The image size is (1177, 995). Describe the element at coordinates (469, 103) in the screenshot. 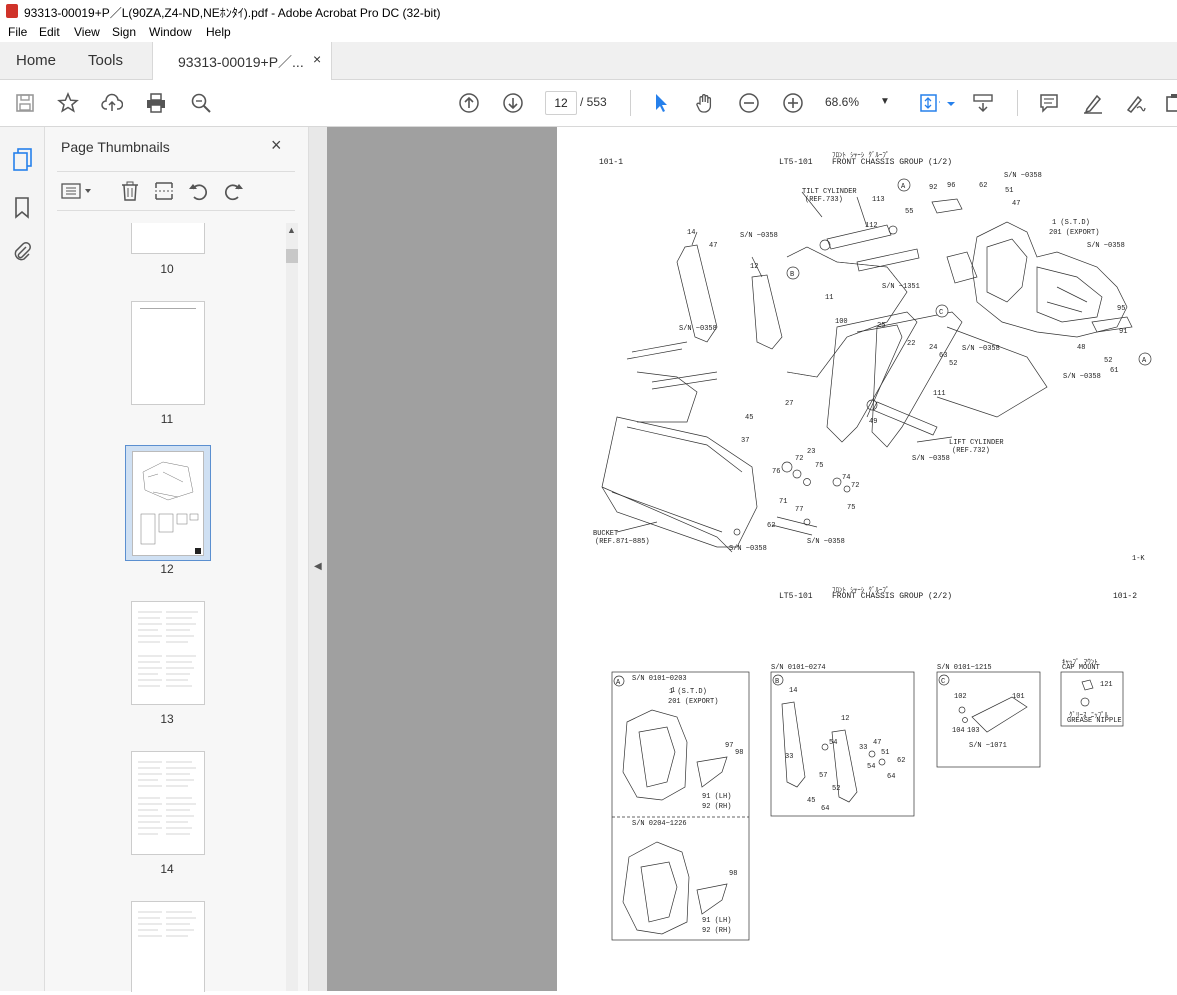

I see `previous-page-icon` at that location.